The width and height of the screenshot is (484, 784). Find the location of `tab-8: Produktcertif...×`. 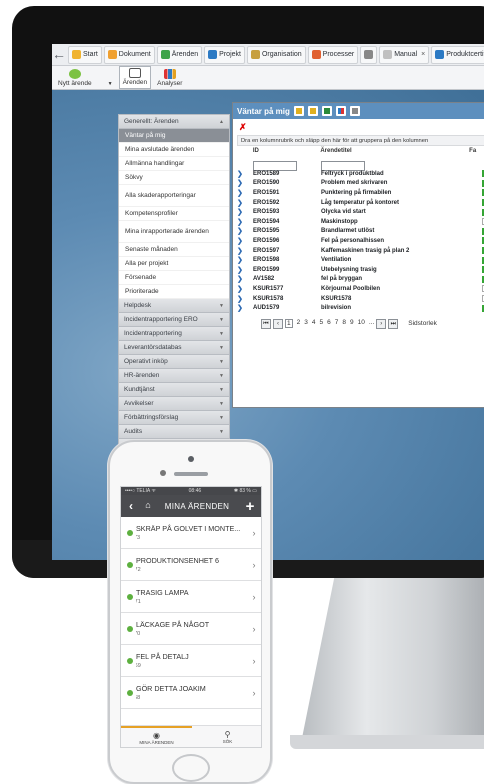

tab-8: Produktcertif...× is located at coordinates (457, 54).